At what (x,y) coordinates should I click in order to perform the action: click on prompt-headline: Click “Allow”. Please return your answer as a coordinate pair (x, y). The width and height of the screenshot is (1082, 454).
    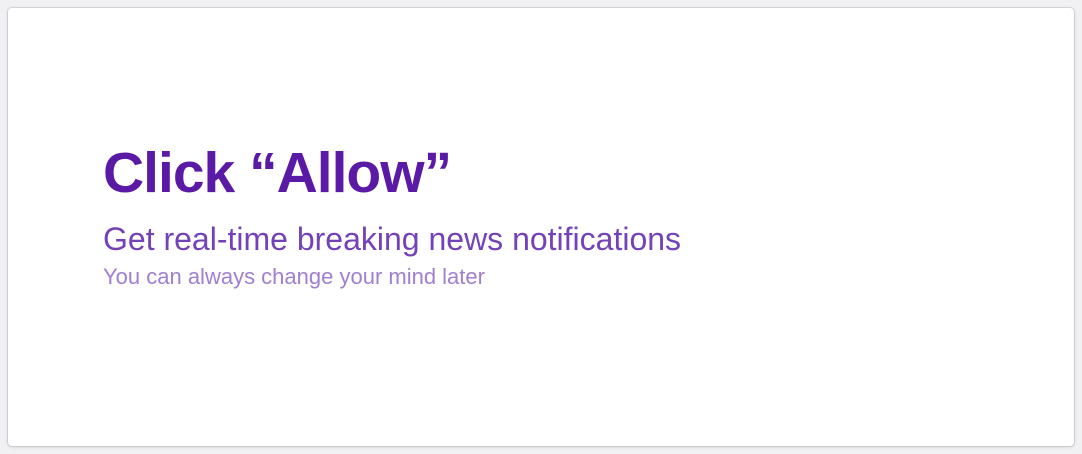
    Looking at the image, I should click on (277, 173).